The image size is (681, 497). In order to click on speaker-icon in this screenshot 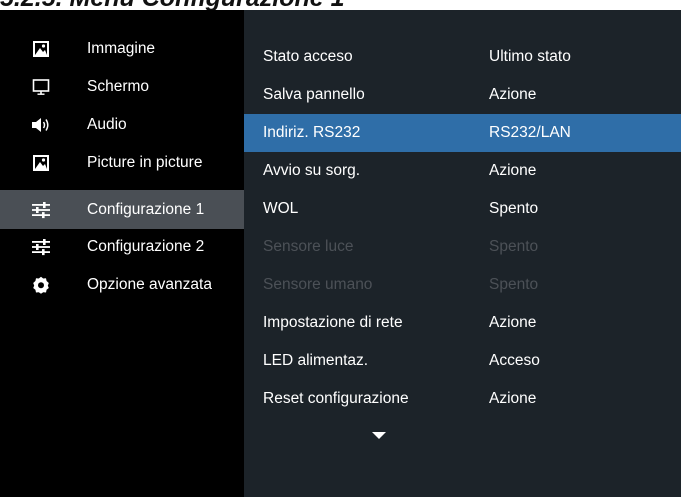, I will do `click(41, 125)`.